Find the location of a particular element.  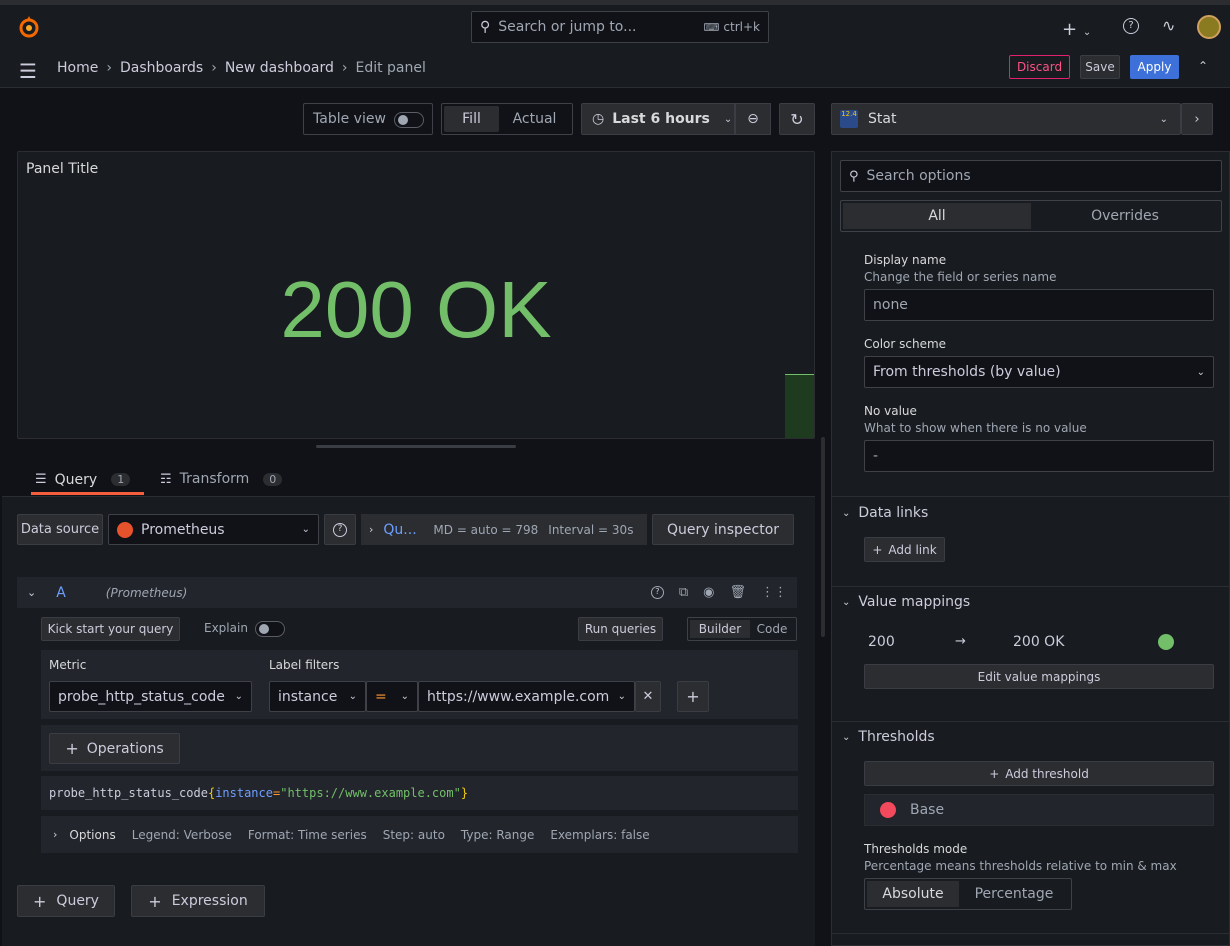

add-new-button: + ⌄ is located at coordinates (1076, 29).